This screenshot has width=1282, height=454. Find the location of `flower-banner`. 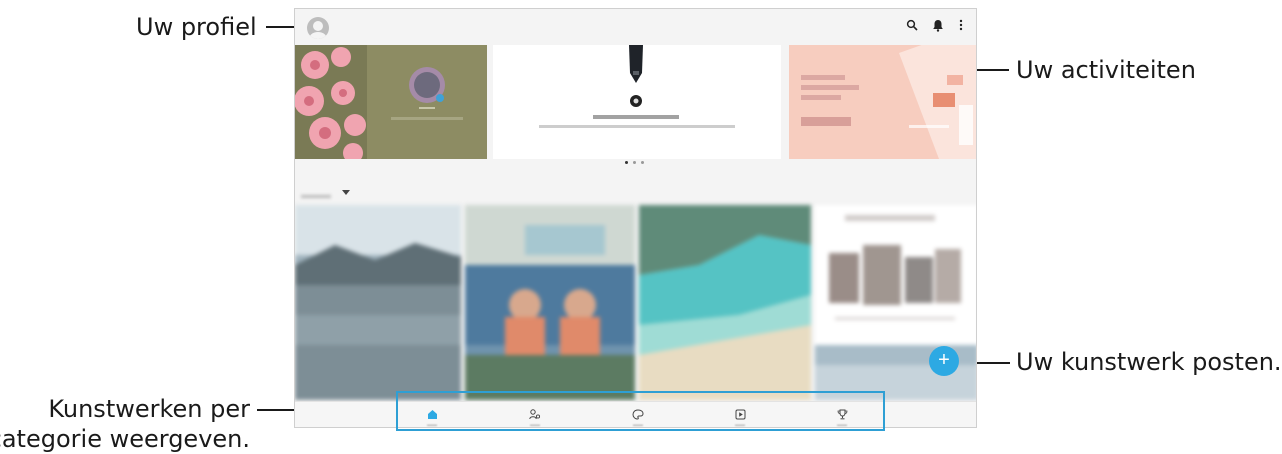

flower-banner is located at coordinates (391, 102).